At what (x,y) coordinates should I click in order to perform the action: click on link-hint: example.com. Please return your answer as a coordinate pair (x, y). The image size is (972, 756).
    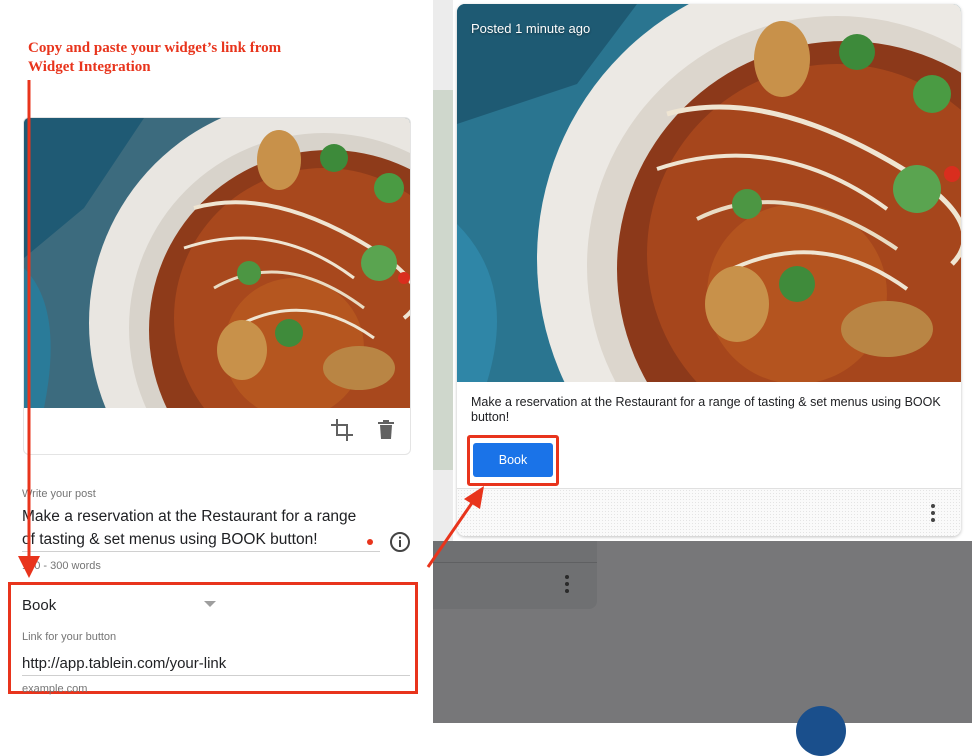
    Looking at the image, I should click on (55, 689).